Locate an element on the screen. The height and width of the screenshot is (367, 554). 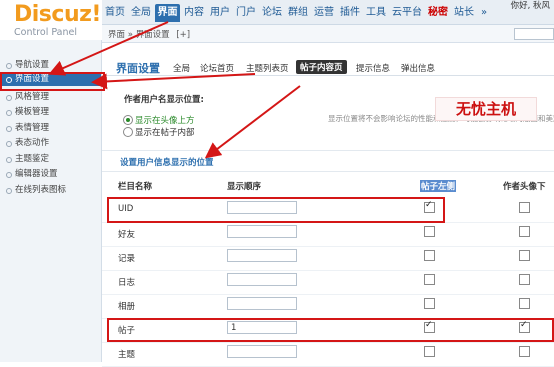
arrow-from-subtab is located at coordinates (173, 81).